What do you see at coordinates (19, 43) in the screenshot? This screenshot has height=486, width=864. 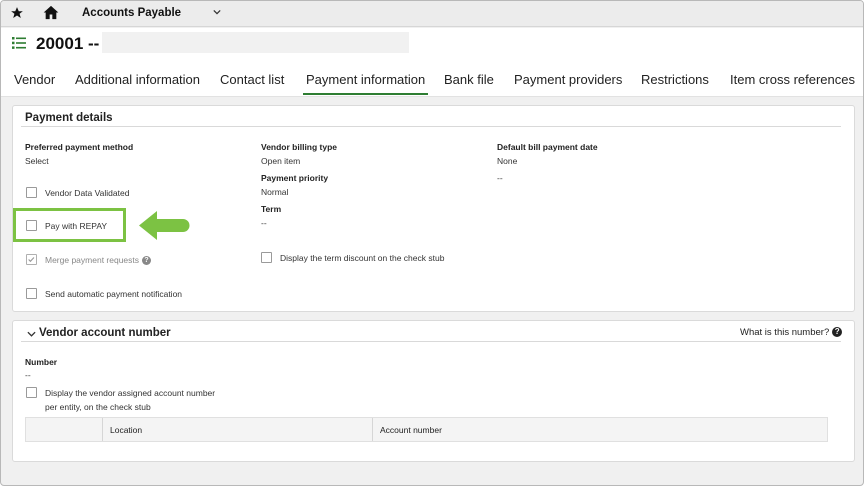 I see `list-icon` at bounding box center [19, 43].